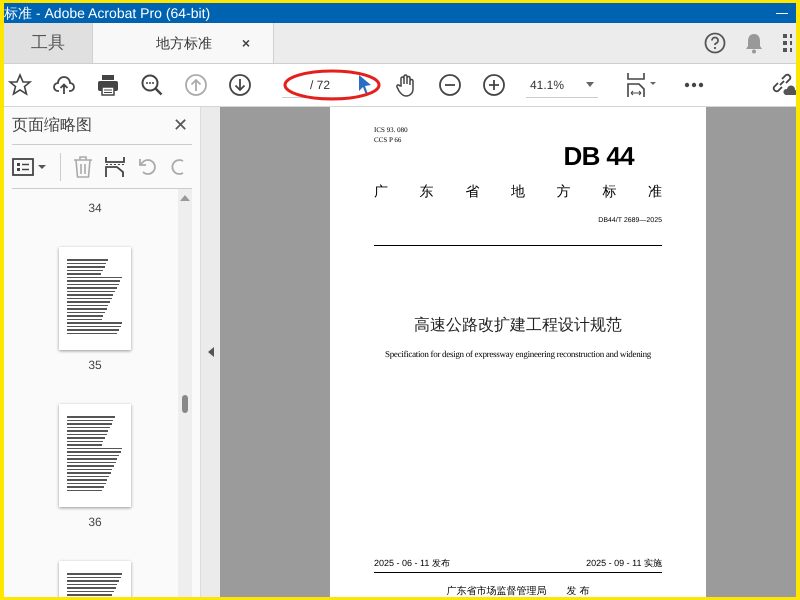 This screenshot has height=600, width=800. Describe the element at coordinates (30, 166) in the screenshot. I see `options-menu-icon` at that location.